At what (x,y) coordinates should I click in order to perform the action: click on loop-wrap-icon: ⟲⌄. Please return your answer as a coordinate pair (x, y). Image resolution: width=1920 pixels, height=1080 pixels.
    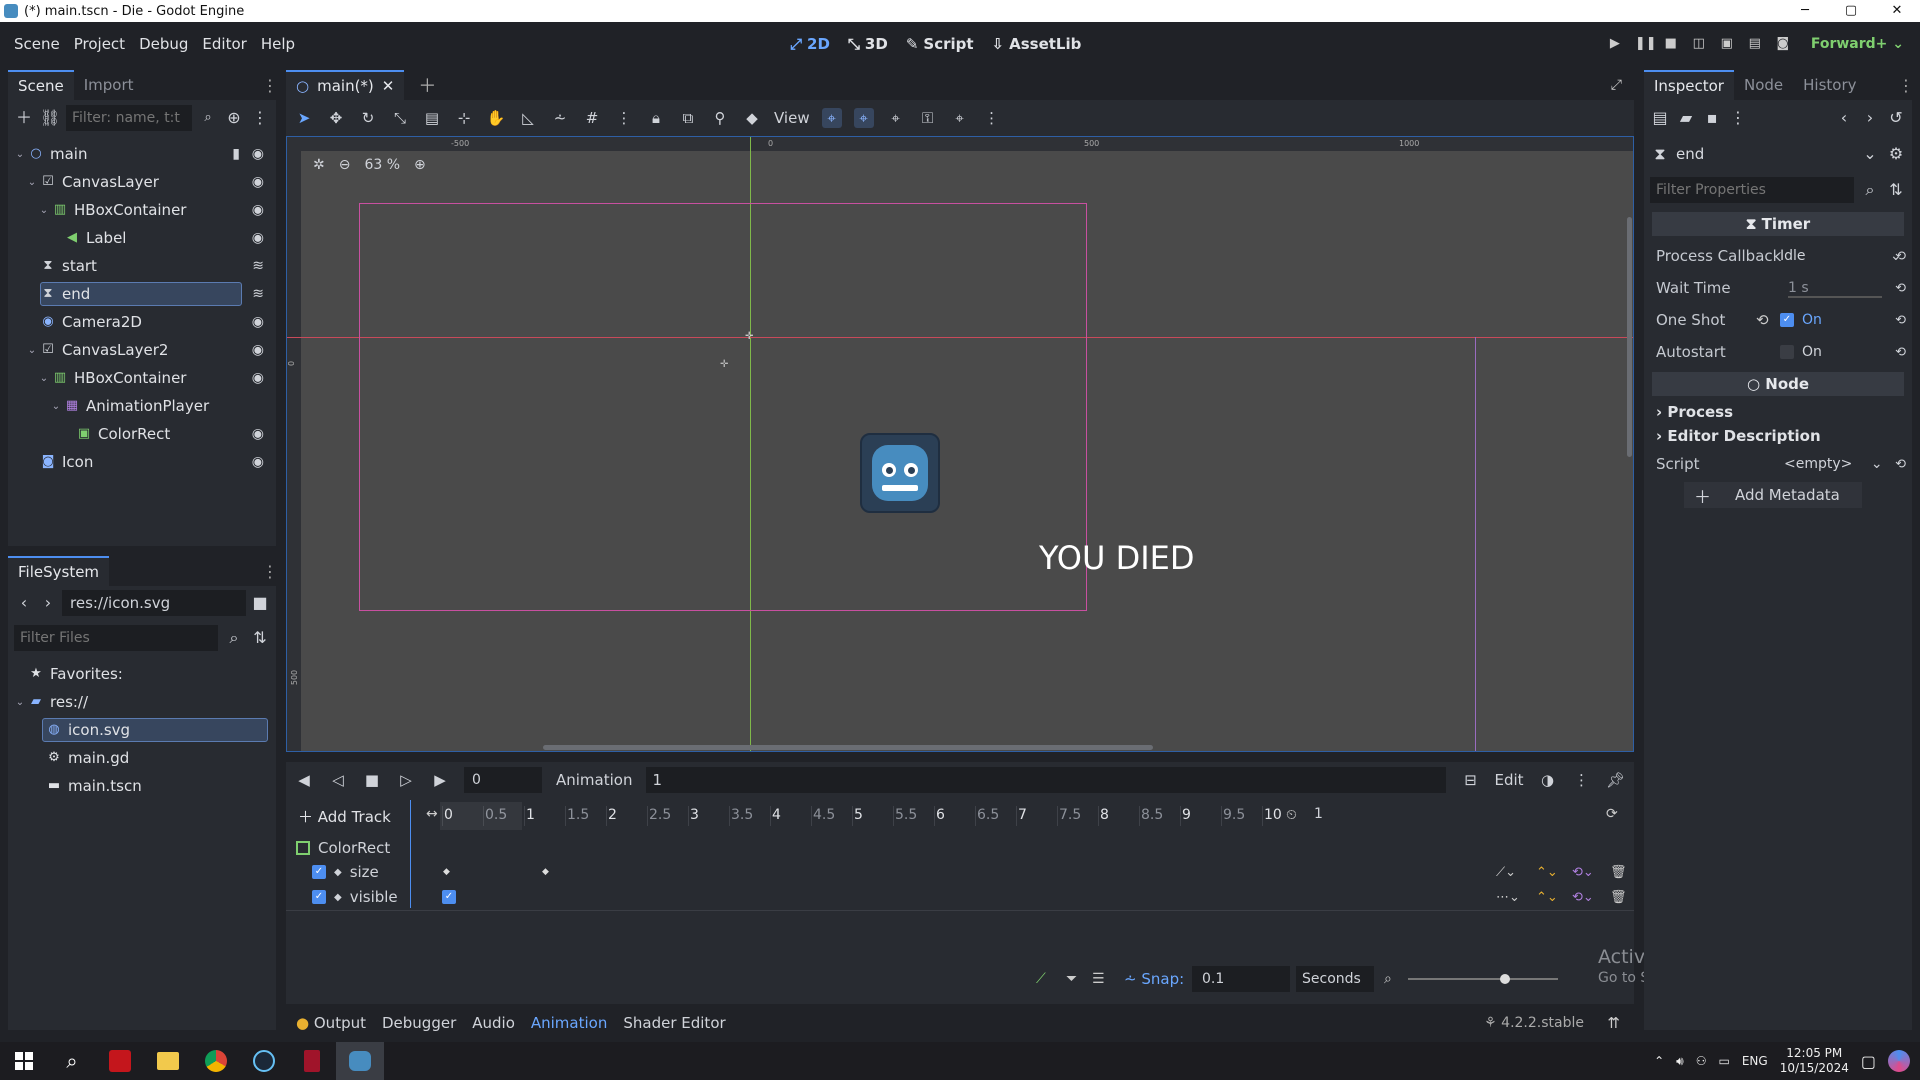
    Looking at the image, I should click on (1583, 897).